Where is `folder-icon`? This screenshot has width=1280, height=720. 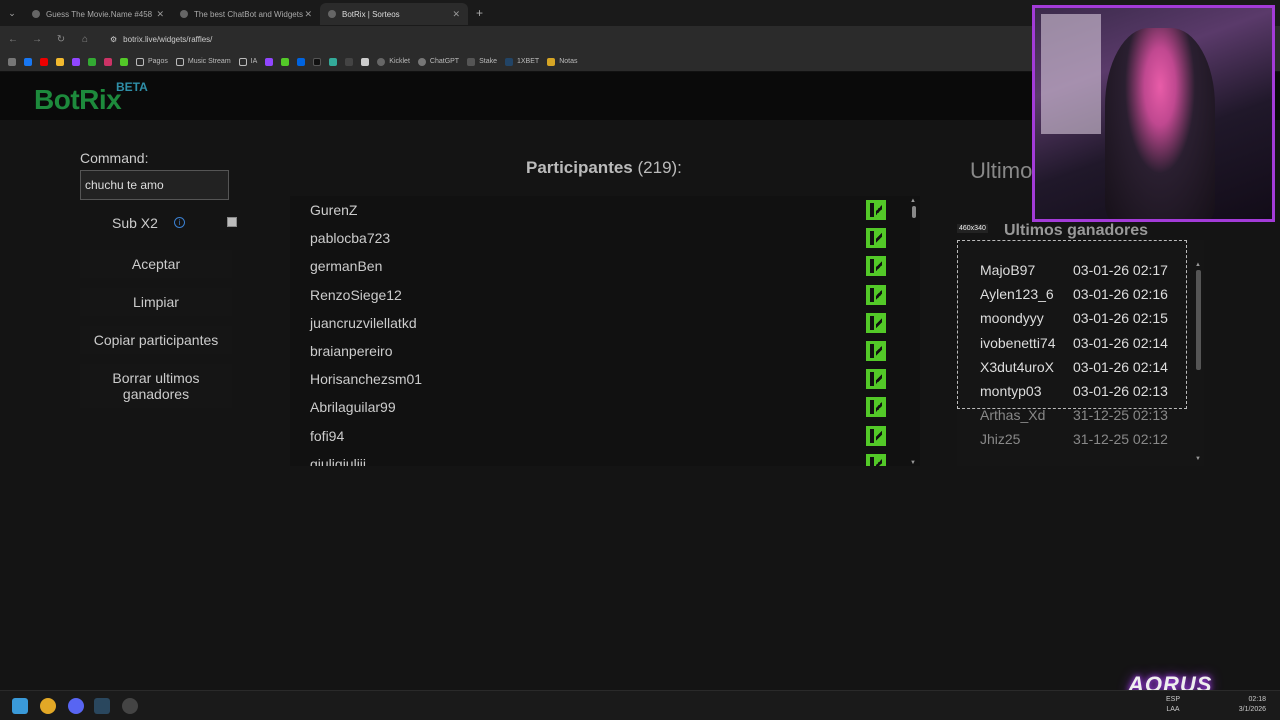
folder-icon is located at coordinates (140, 61).